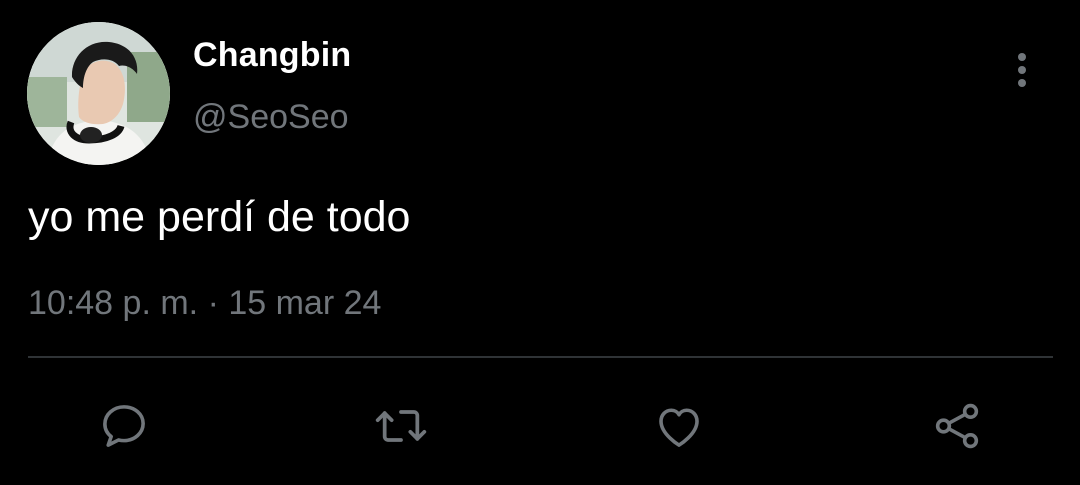  I want to click on divider, so click(540, 357).